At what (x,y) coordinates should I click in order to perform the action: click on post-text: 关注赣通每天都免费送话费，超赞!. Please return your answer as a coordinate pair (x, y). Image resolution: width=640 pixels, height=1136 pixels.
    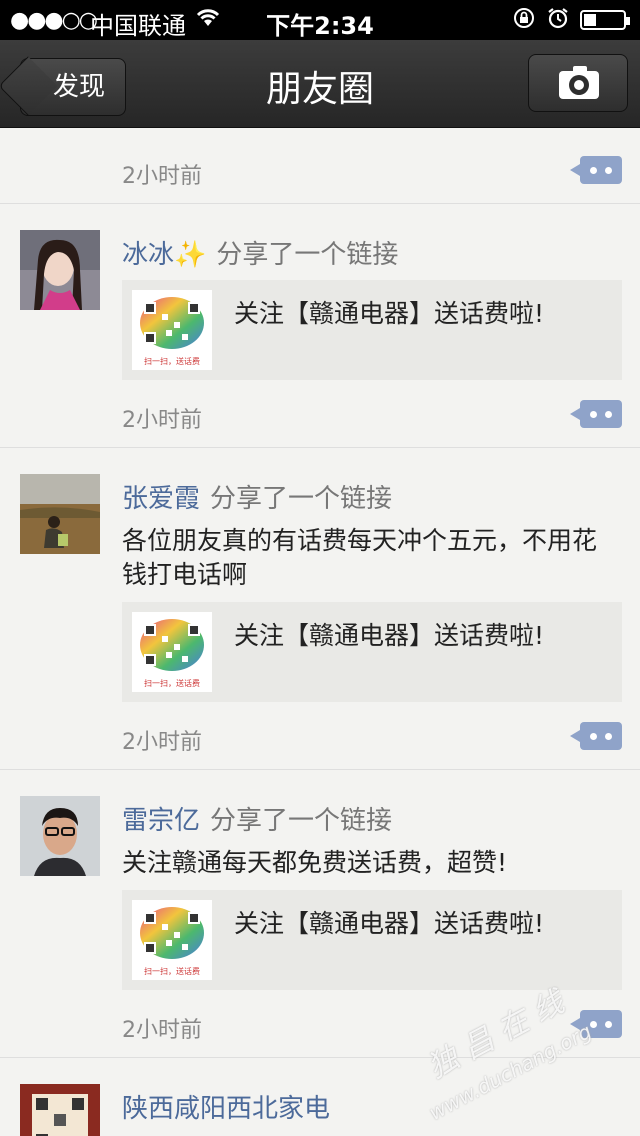
    Looking at the image, I should click on (315, 862).